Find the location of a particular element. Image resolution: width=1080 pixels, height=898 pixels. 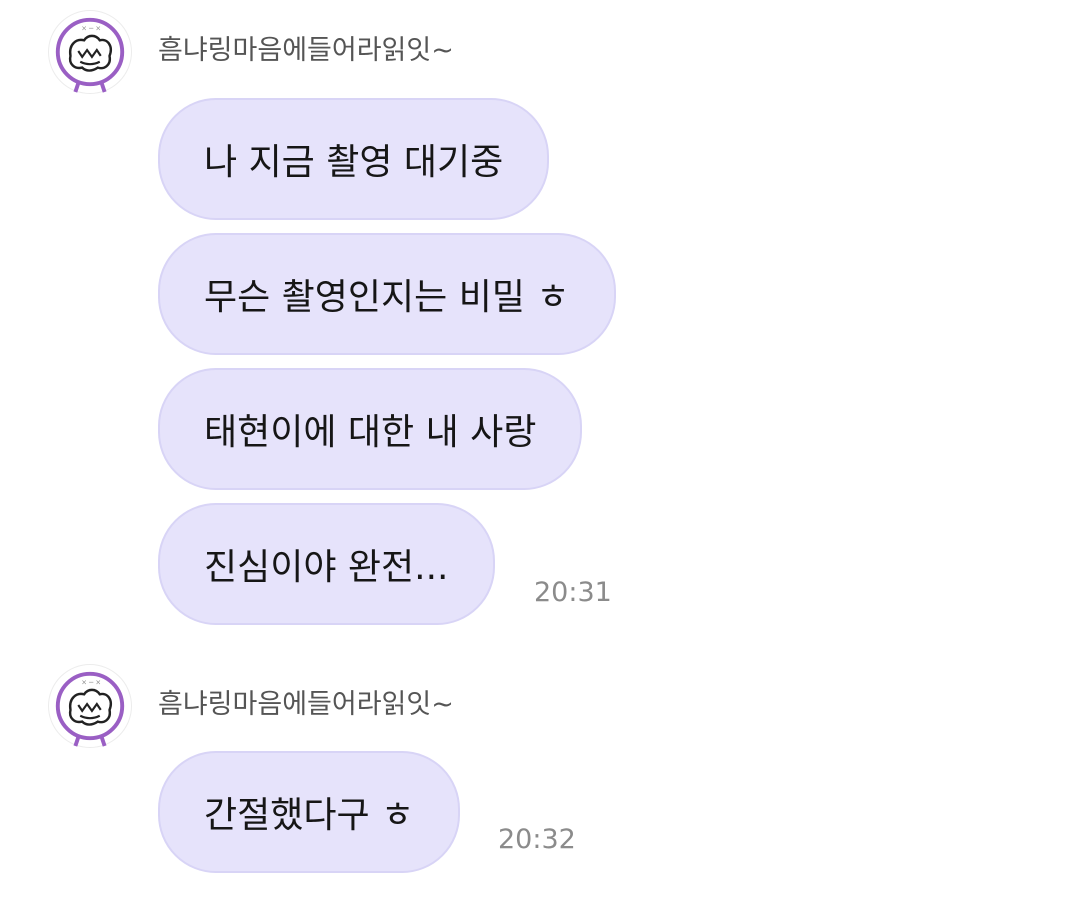

message-text: 무슨 촬영인지는 비밀 ㅎ is located at coordinates (387, 297).